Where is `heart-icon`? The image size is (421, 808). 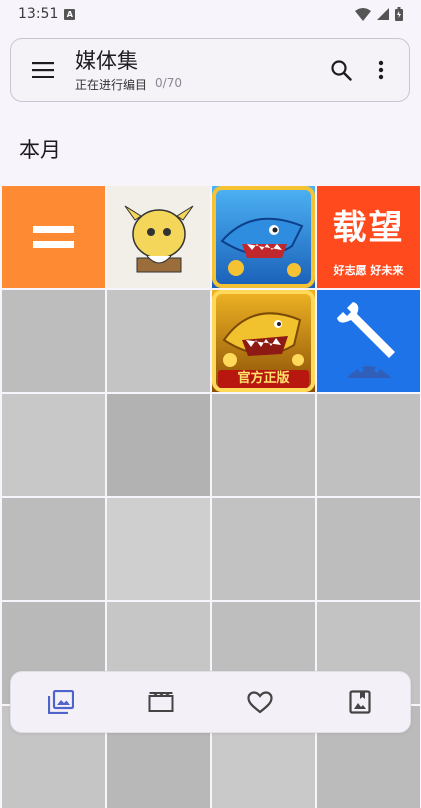 heart-icon is located at coordinates (260, 701).